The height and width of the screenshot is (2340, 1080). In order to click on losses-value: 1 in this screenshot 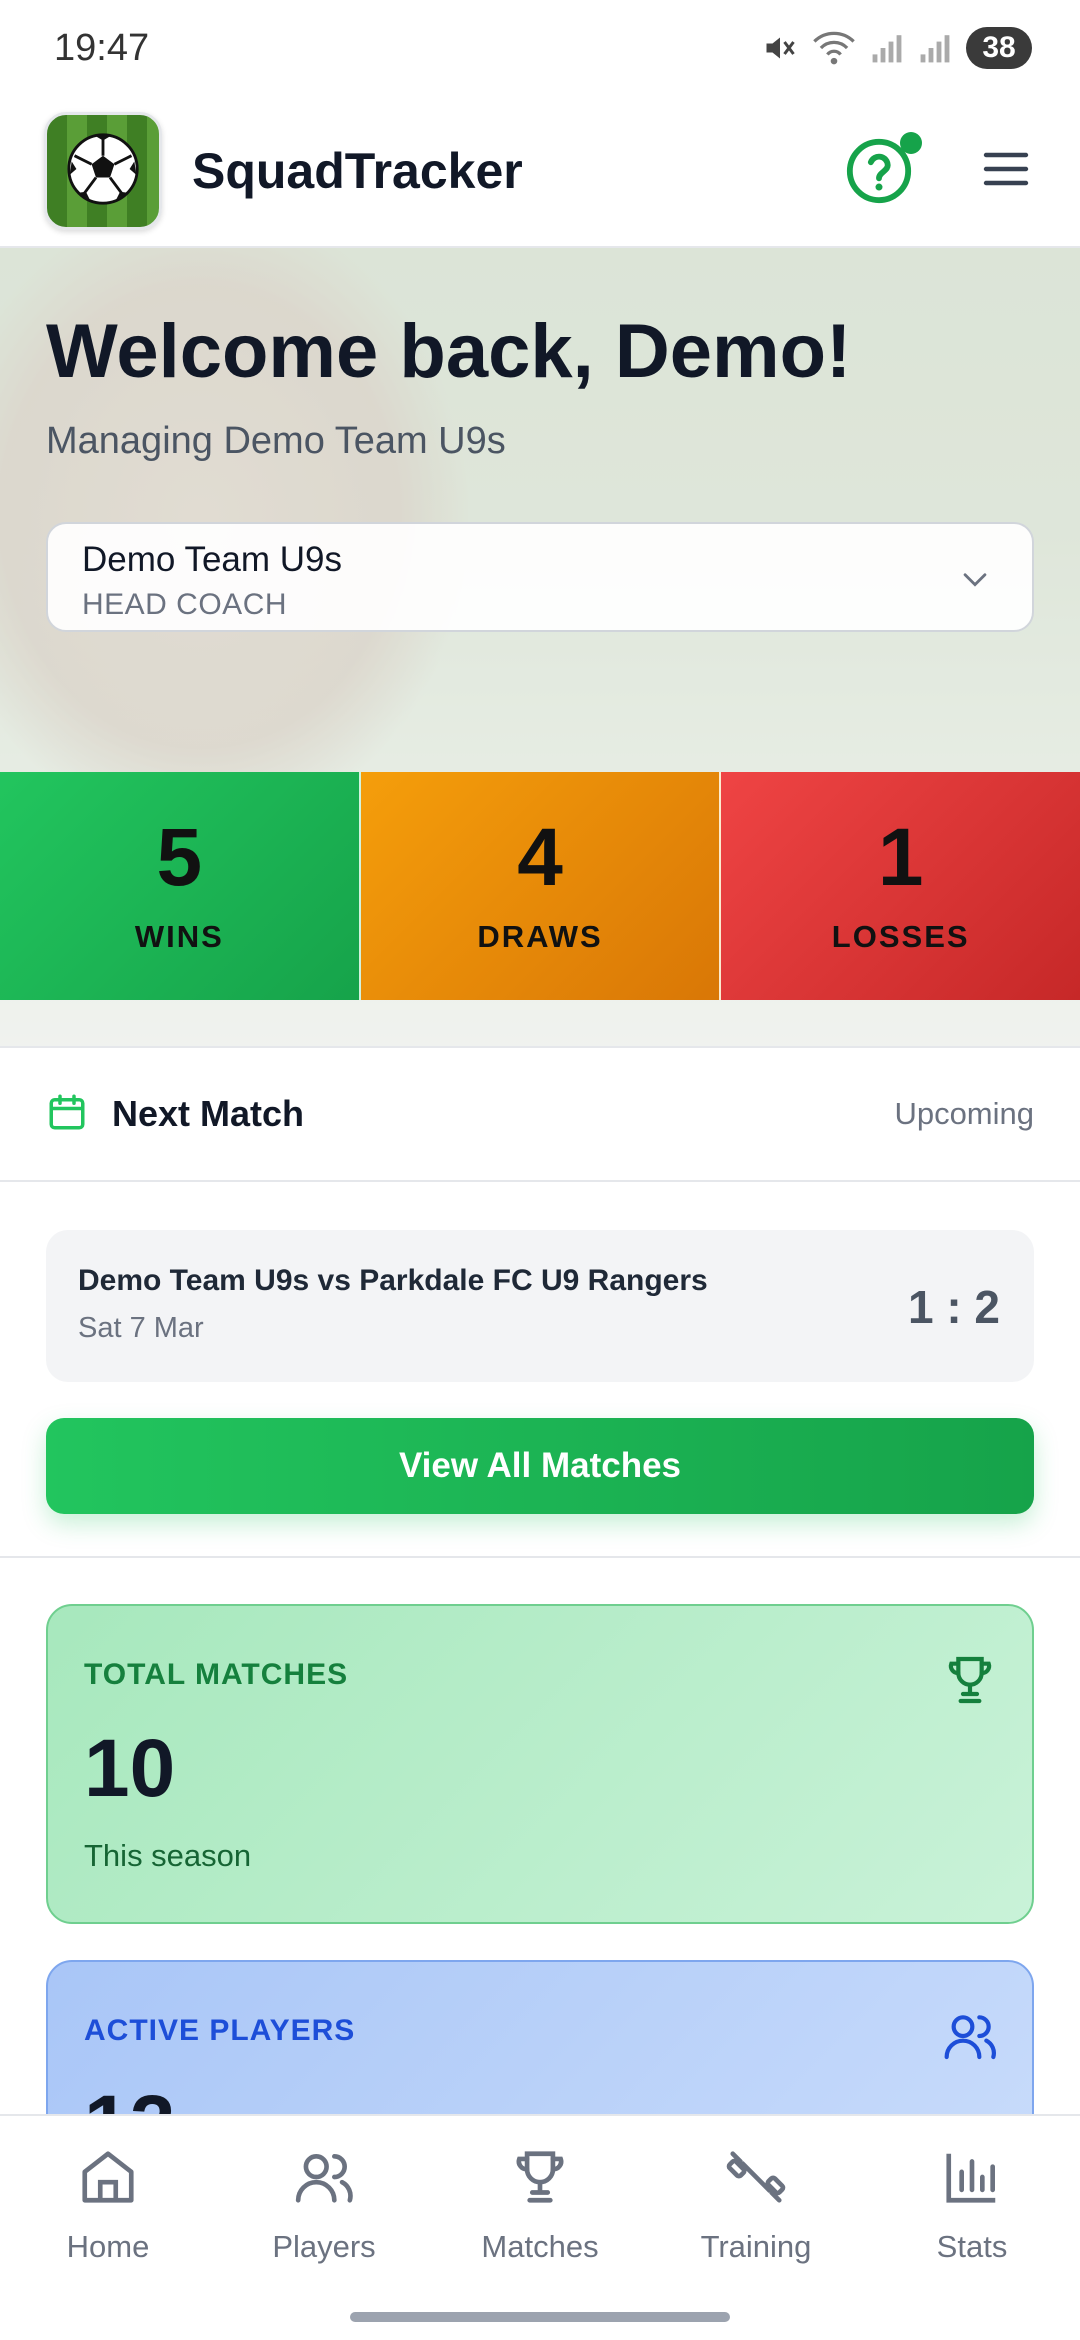, I will do `click(900, 857)`.